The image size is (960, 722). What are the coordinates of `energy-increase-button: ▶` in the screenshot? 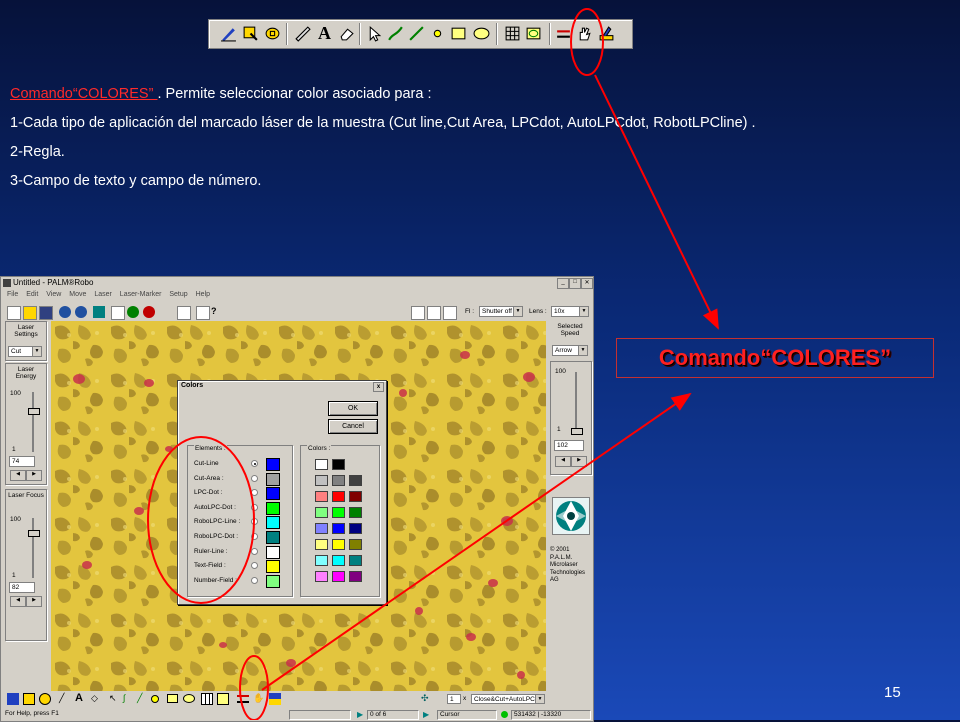 It's located at (34, 475).